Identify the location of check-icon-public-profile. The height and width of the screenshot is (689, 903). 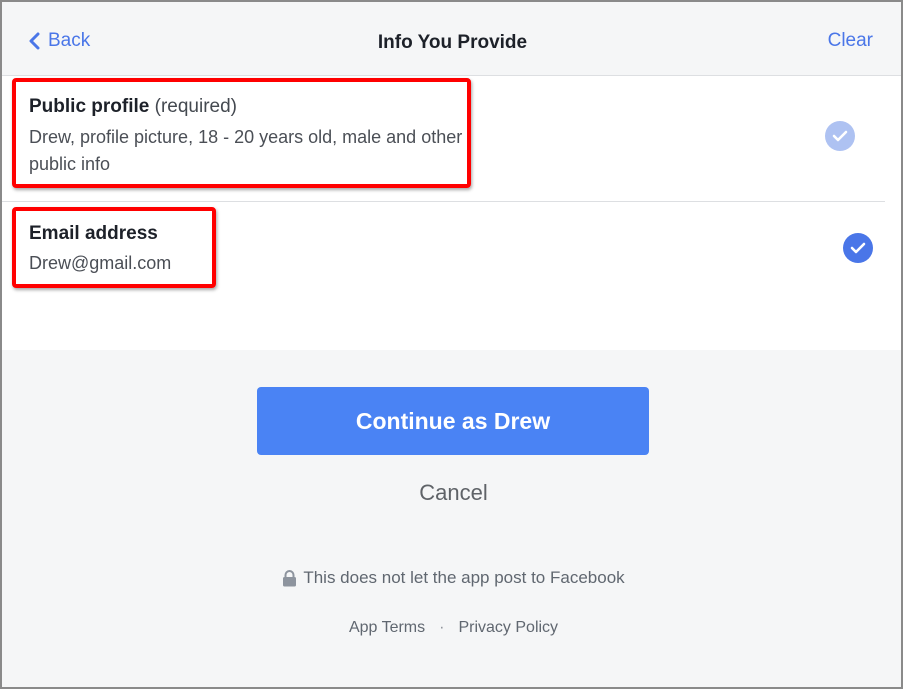
(840, 136).